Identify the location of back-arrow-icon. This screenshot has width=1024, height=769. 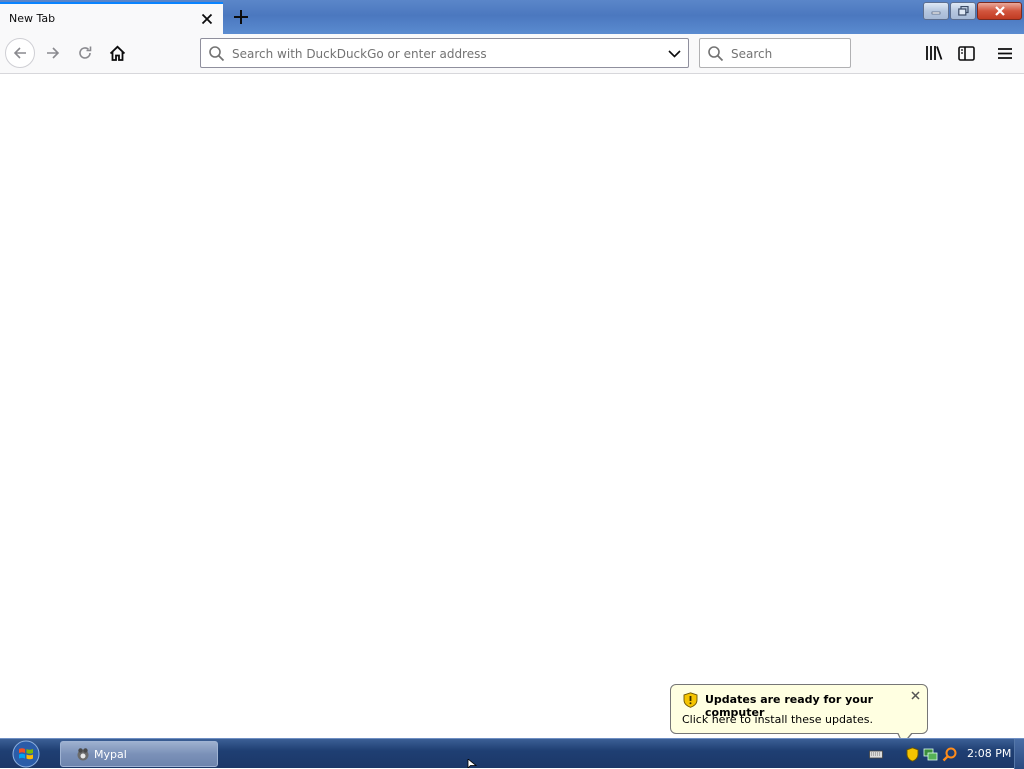
(19, 53).